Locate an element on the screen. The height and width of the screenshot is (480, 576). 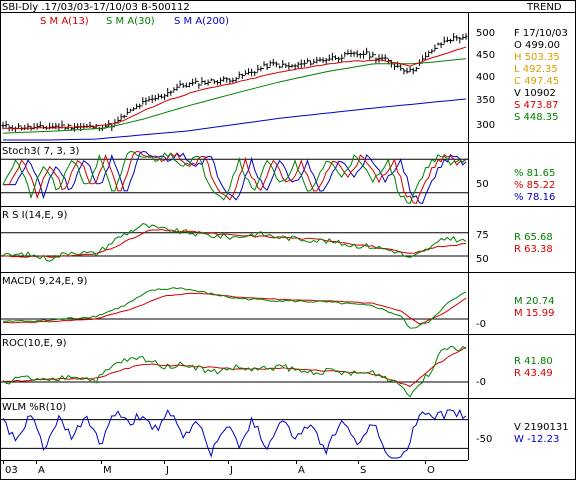
macd-stat-value: M 15.99 is located at coordinates (534, 313).